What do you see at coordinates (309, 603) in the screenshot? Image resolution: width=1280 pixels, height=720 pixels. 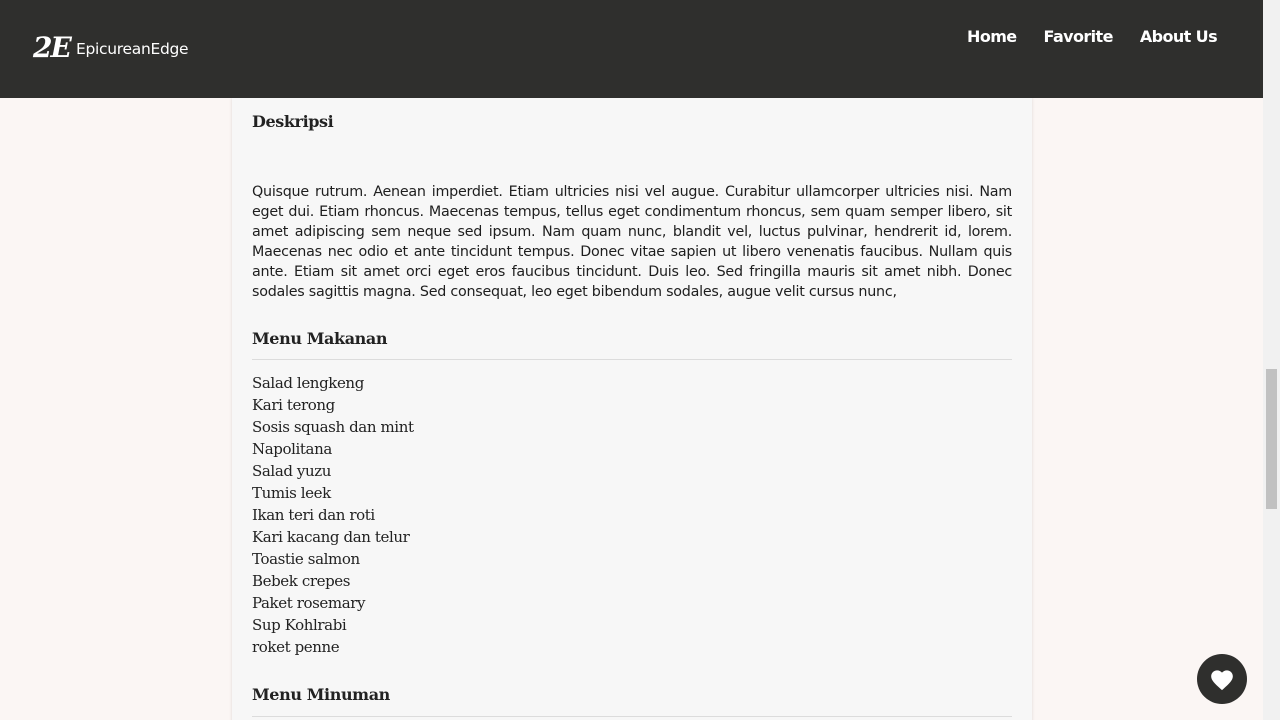 I see `food-menu-item: Paket rosemary` at bounding box center [309, 603].